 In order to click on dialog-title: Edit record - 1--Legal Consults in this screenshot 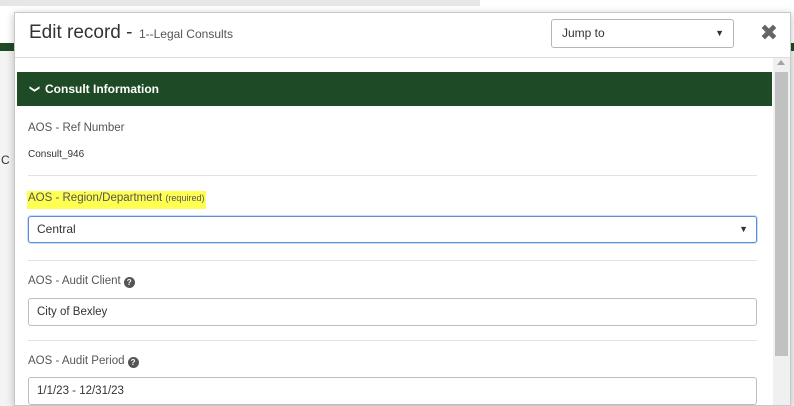, I will do `click(131, 33)`.